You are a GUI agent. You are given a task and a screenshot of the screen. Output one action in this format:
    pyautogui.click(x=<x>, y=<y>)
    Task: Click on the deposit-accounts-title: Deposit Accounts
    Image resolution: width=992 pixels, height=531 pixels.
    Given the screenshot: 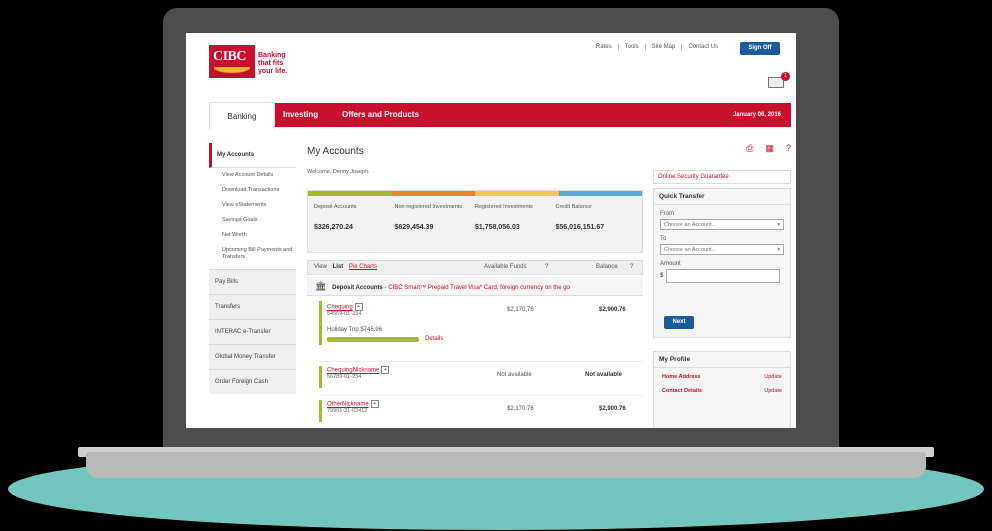 What is the action you would take?
    pyautogui.click(x=357, y=288)
    